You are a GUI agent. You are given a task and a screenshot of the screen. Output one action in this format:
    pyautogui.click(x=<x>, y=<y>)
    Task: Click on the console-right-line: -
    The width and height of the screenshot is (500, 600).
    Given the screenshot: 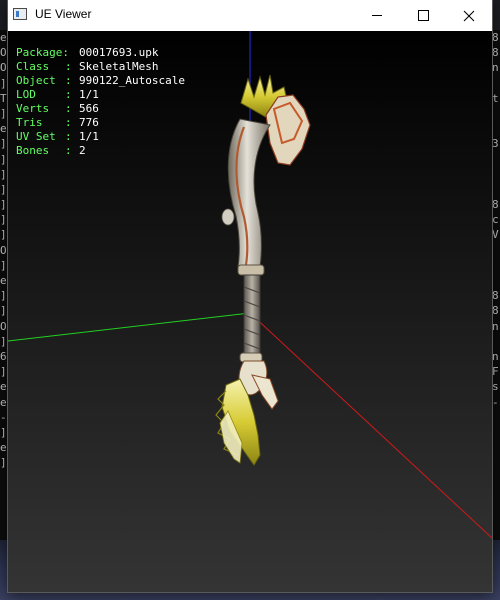 What is the action you would take?
    pyautogui.click(x=495, y=402)
    